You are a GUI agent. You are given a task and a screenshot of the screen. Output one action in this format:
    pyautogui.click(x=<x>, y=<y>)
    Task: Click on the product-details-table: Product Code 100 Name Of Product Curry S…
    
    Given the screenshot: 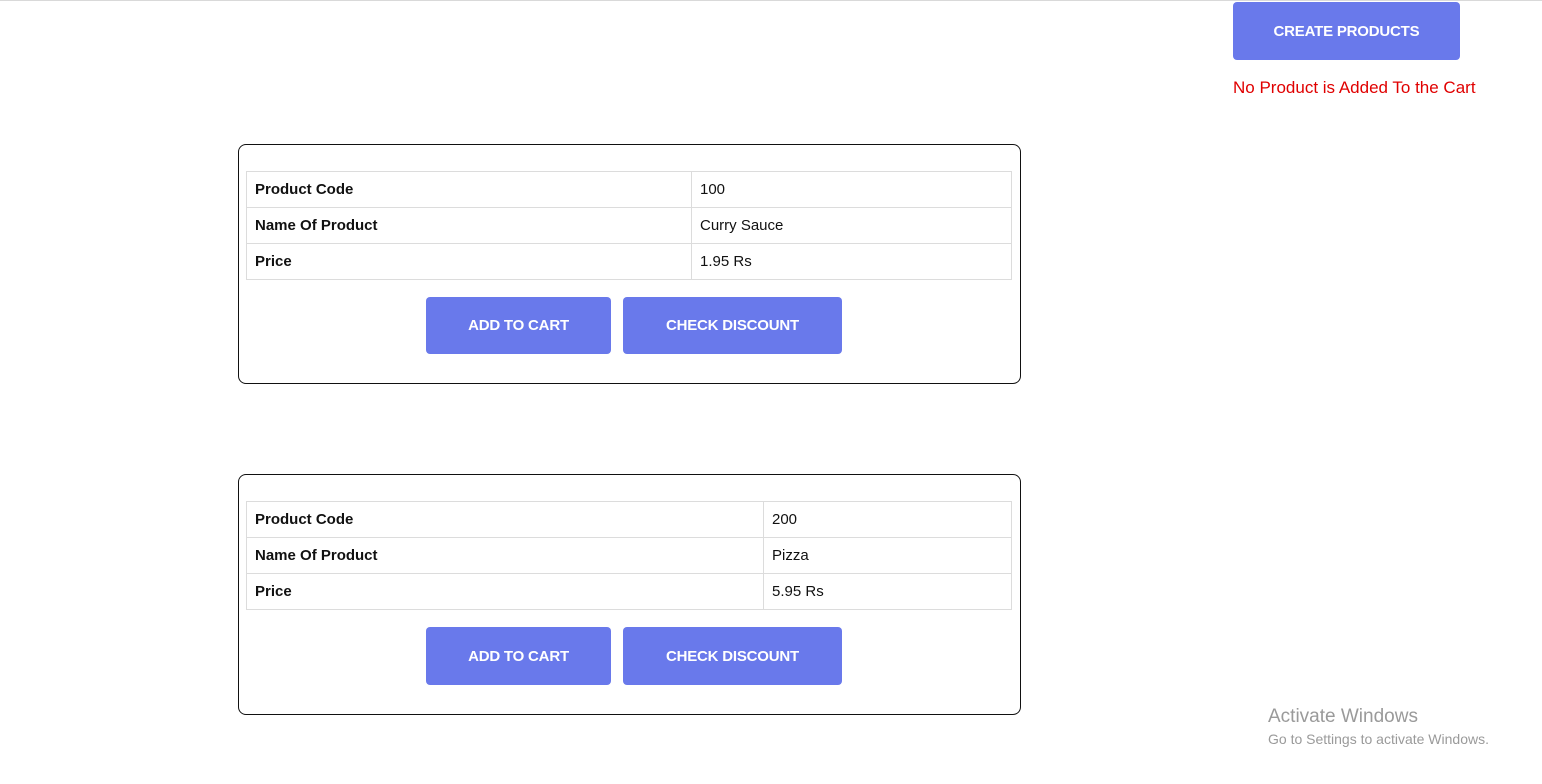 What is the action you would take?
    pyautogui.click(x=629, y=225)
    